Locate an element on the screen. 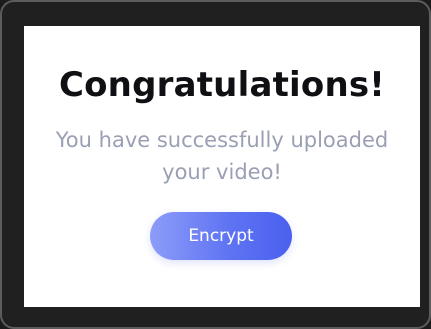  dialog-title: Congratulations! is located at coordinates (222, 85).